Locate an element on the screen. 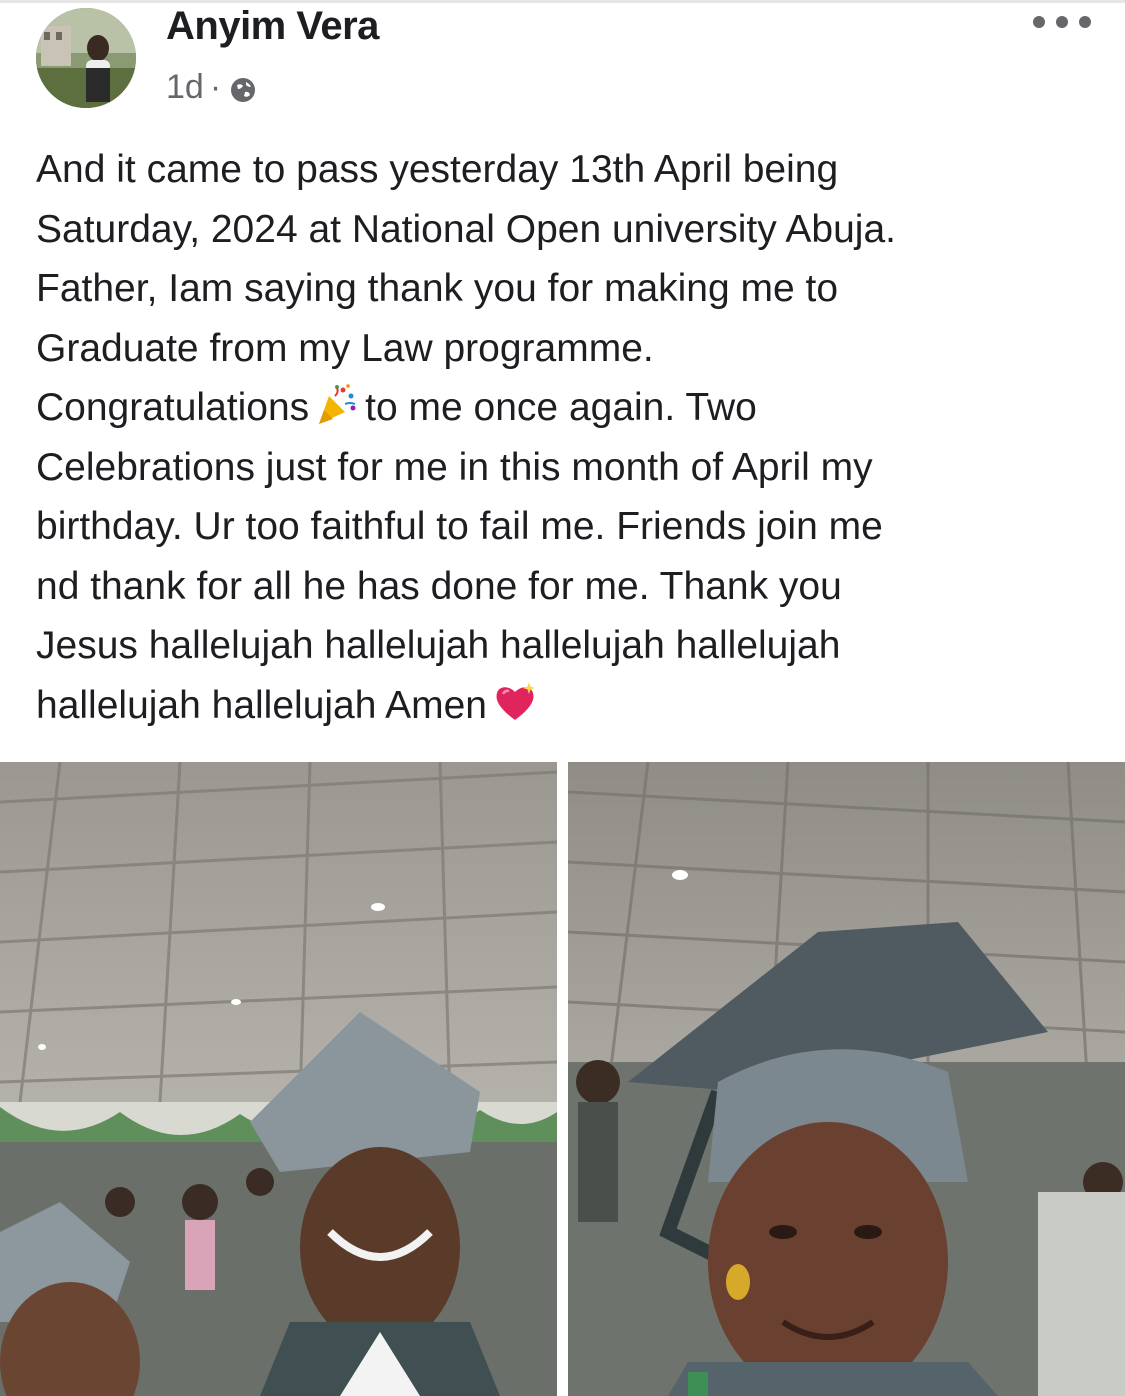 The height and width of the screenshot is (1396, 1125). sparkling-heart-emoji is located at coordinates (515, 702).